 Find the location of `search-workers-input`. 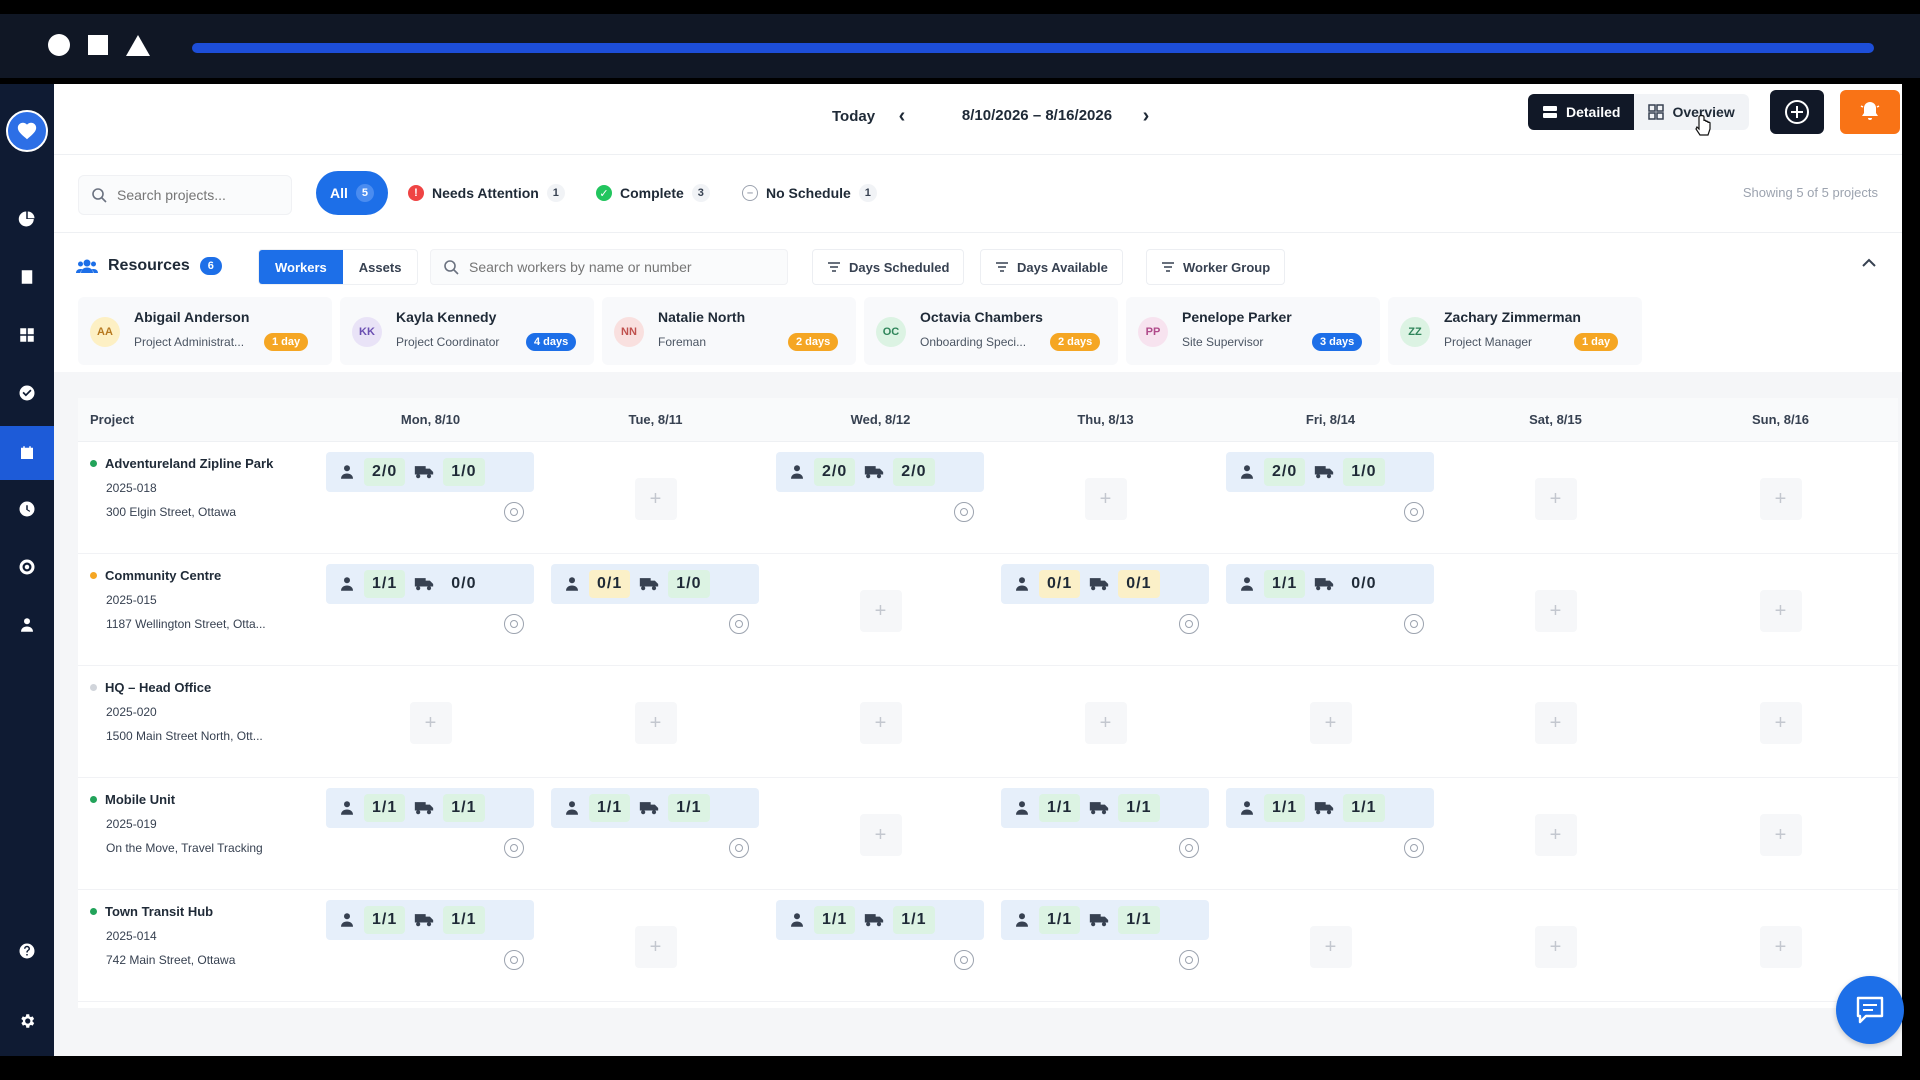

search-workers-input is located at coordinates (619, 267).